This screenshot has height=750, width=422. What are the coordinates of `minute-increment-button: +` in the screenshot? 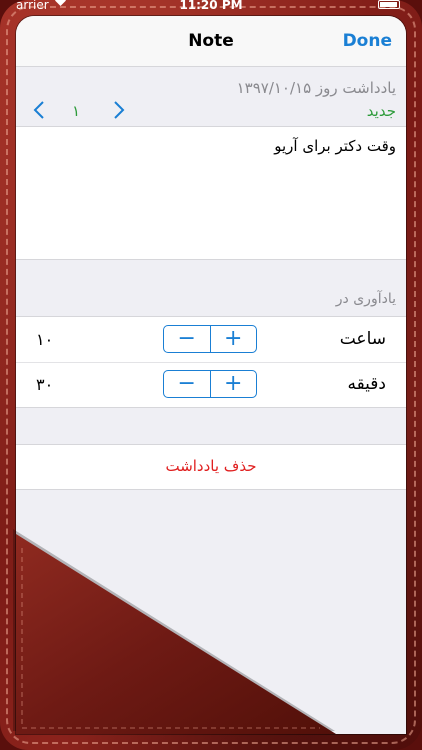 It's located at (234, 384).